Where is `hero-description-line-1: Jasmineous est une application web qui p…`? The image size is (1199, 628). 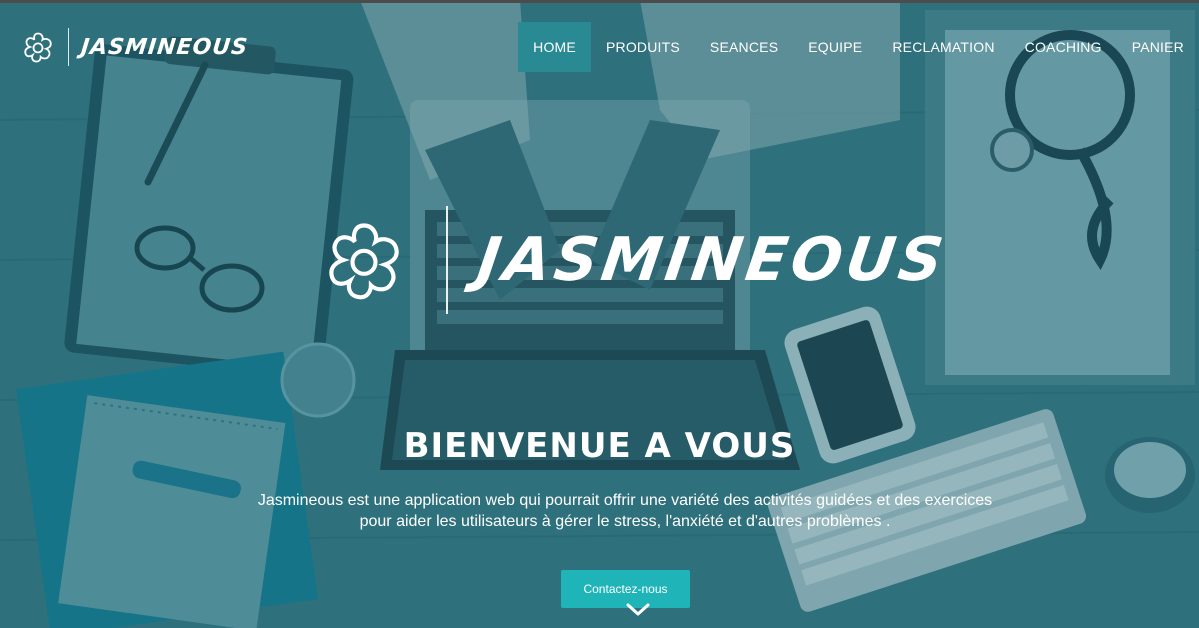 hero-description-line-1: Jasmineous est une application web qui p… is located at coordinates (625, 500).